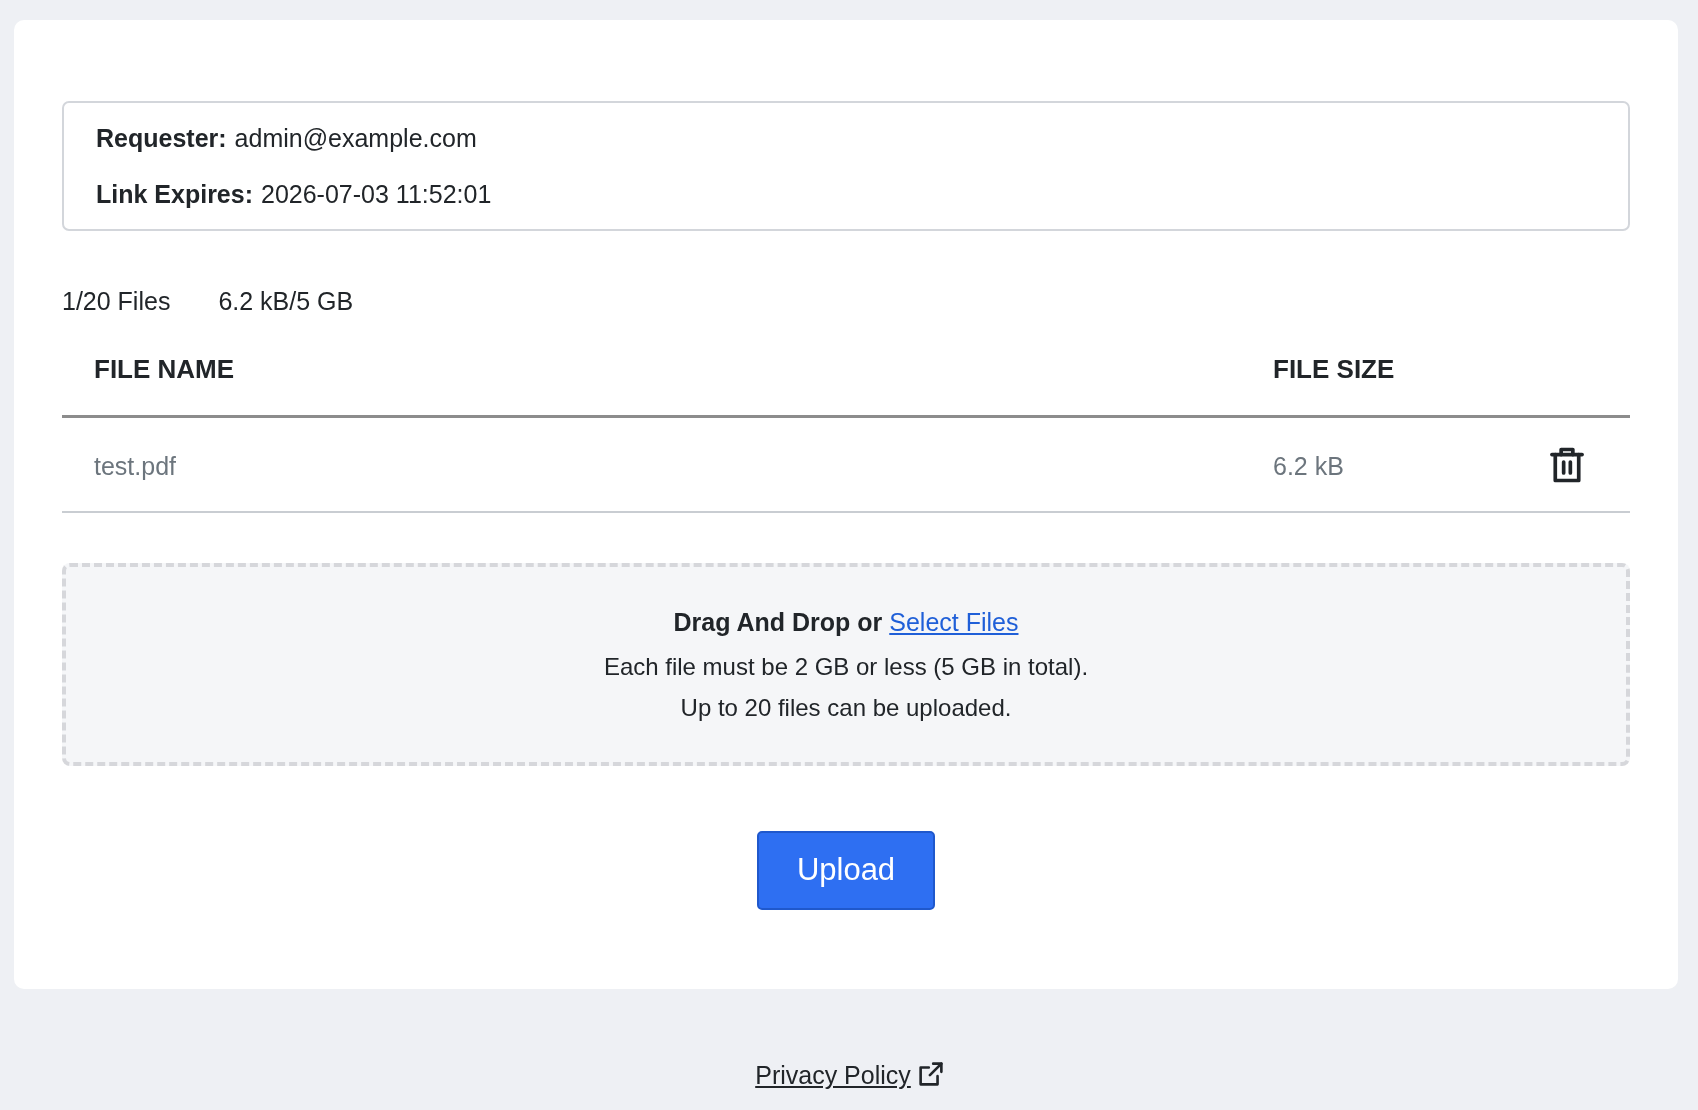 Image resolution: width=1698 pixels, height=1110 pixels. I want to click on file-count: 1/20 Files, so click(116, 301).